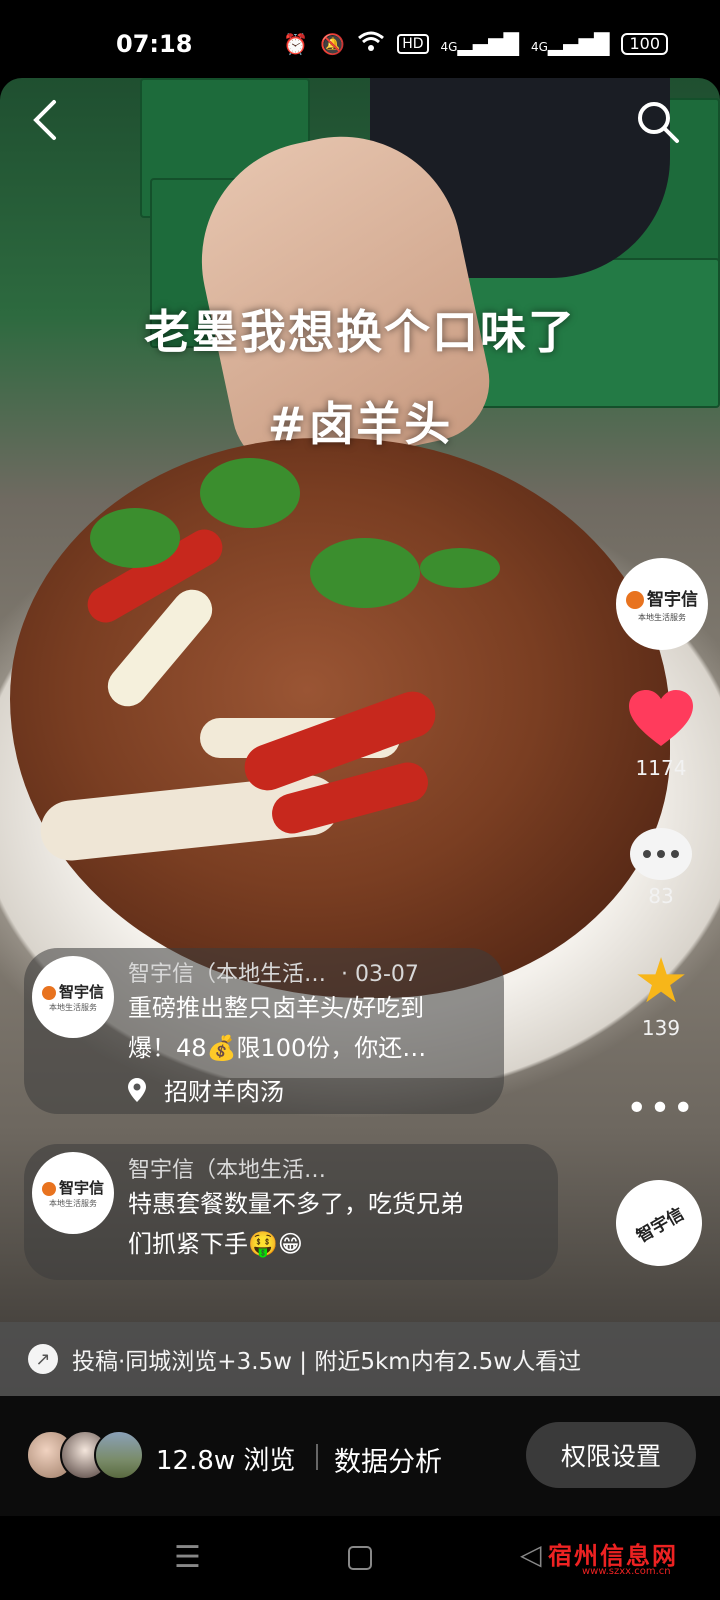  I want to click on music-disc: 智宇信, so click(659, 1223).